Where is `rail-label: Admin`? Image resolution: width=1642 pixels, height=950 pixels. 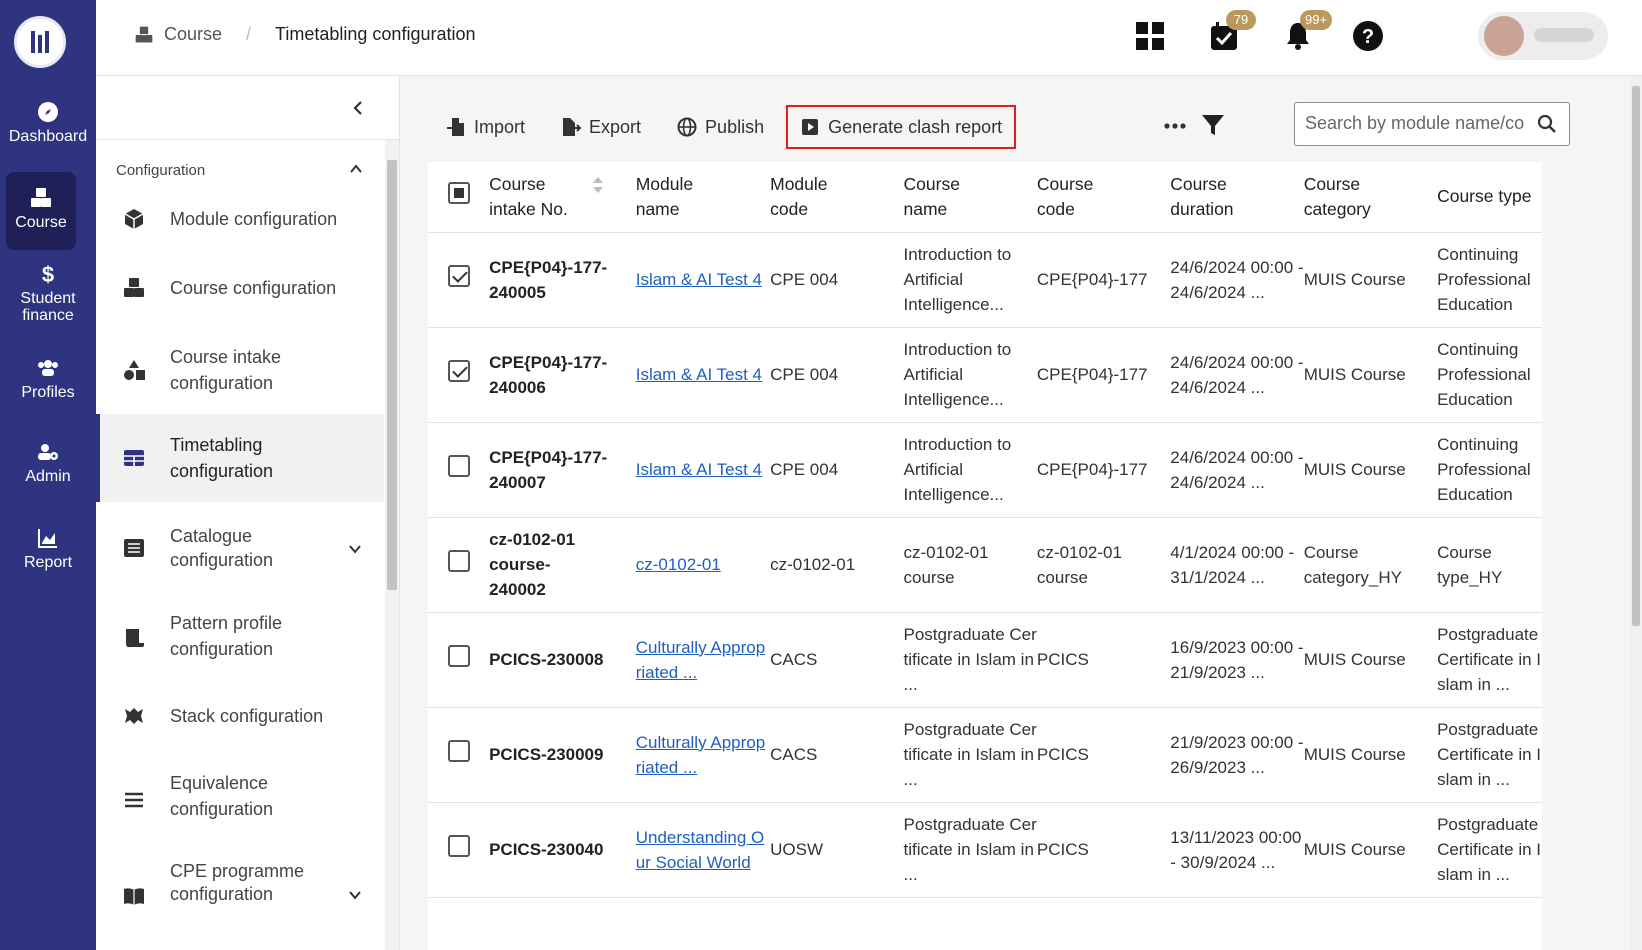 rail-label: Admin is located at coordinates (48, 476).